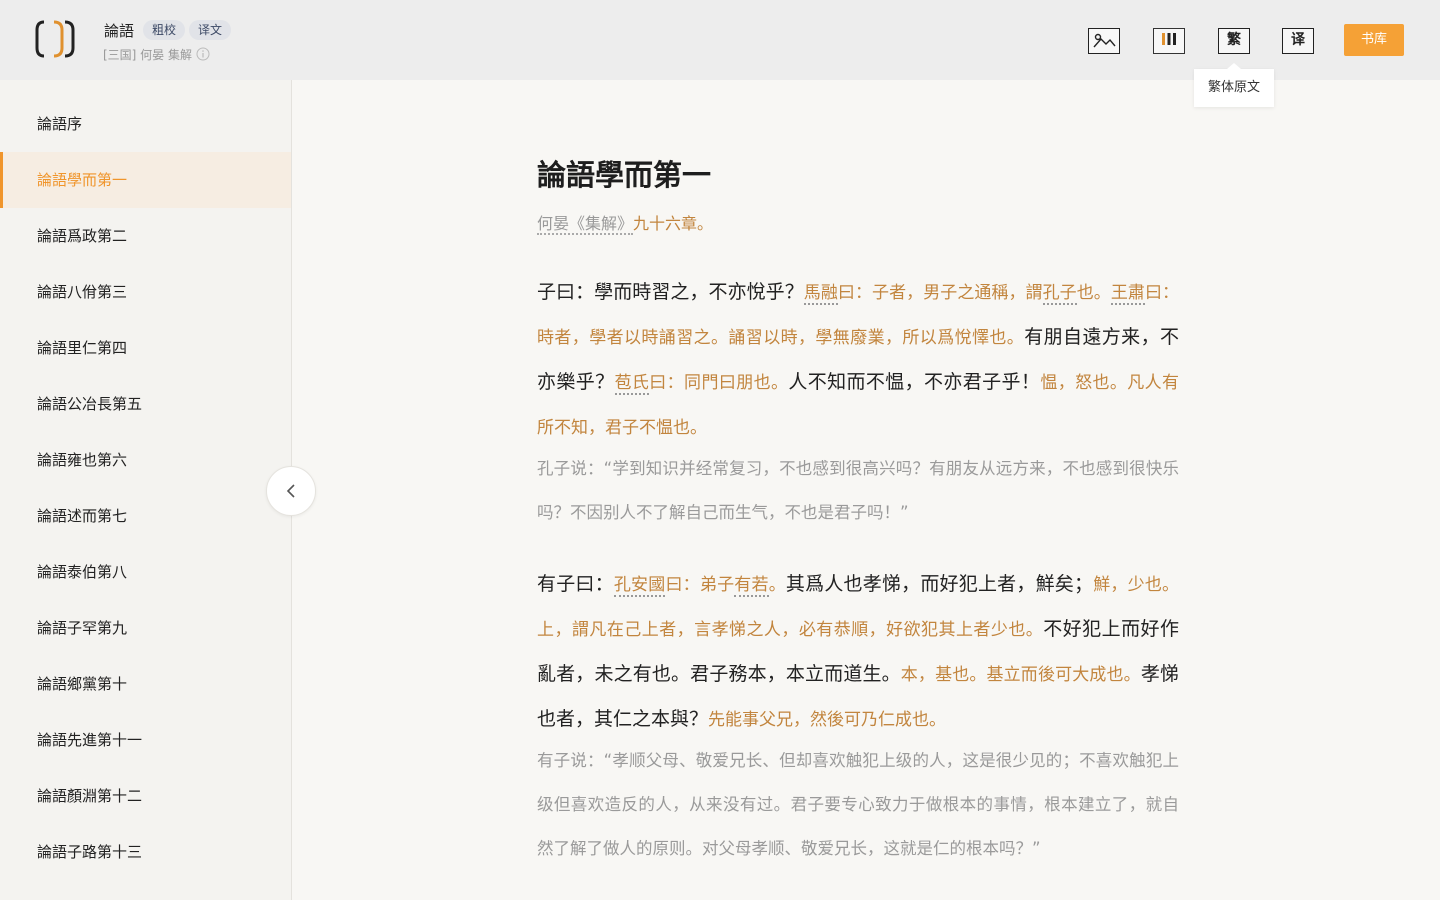  Describe the element at coordinates (145, 684) in the screenshot. I see `sidebar-item: 論語鄉黨第十` at that location.